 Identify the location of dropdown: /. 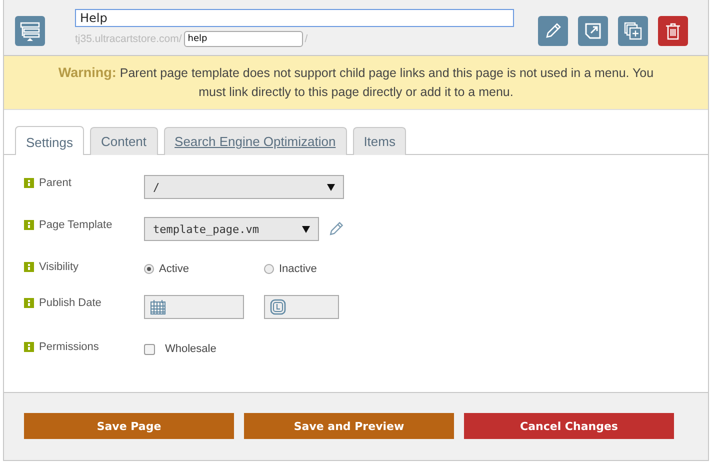
(244, 187).